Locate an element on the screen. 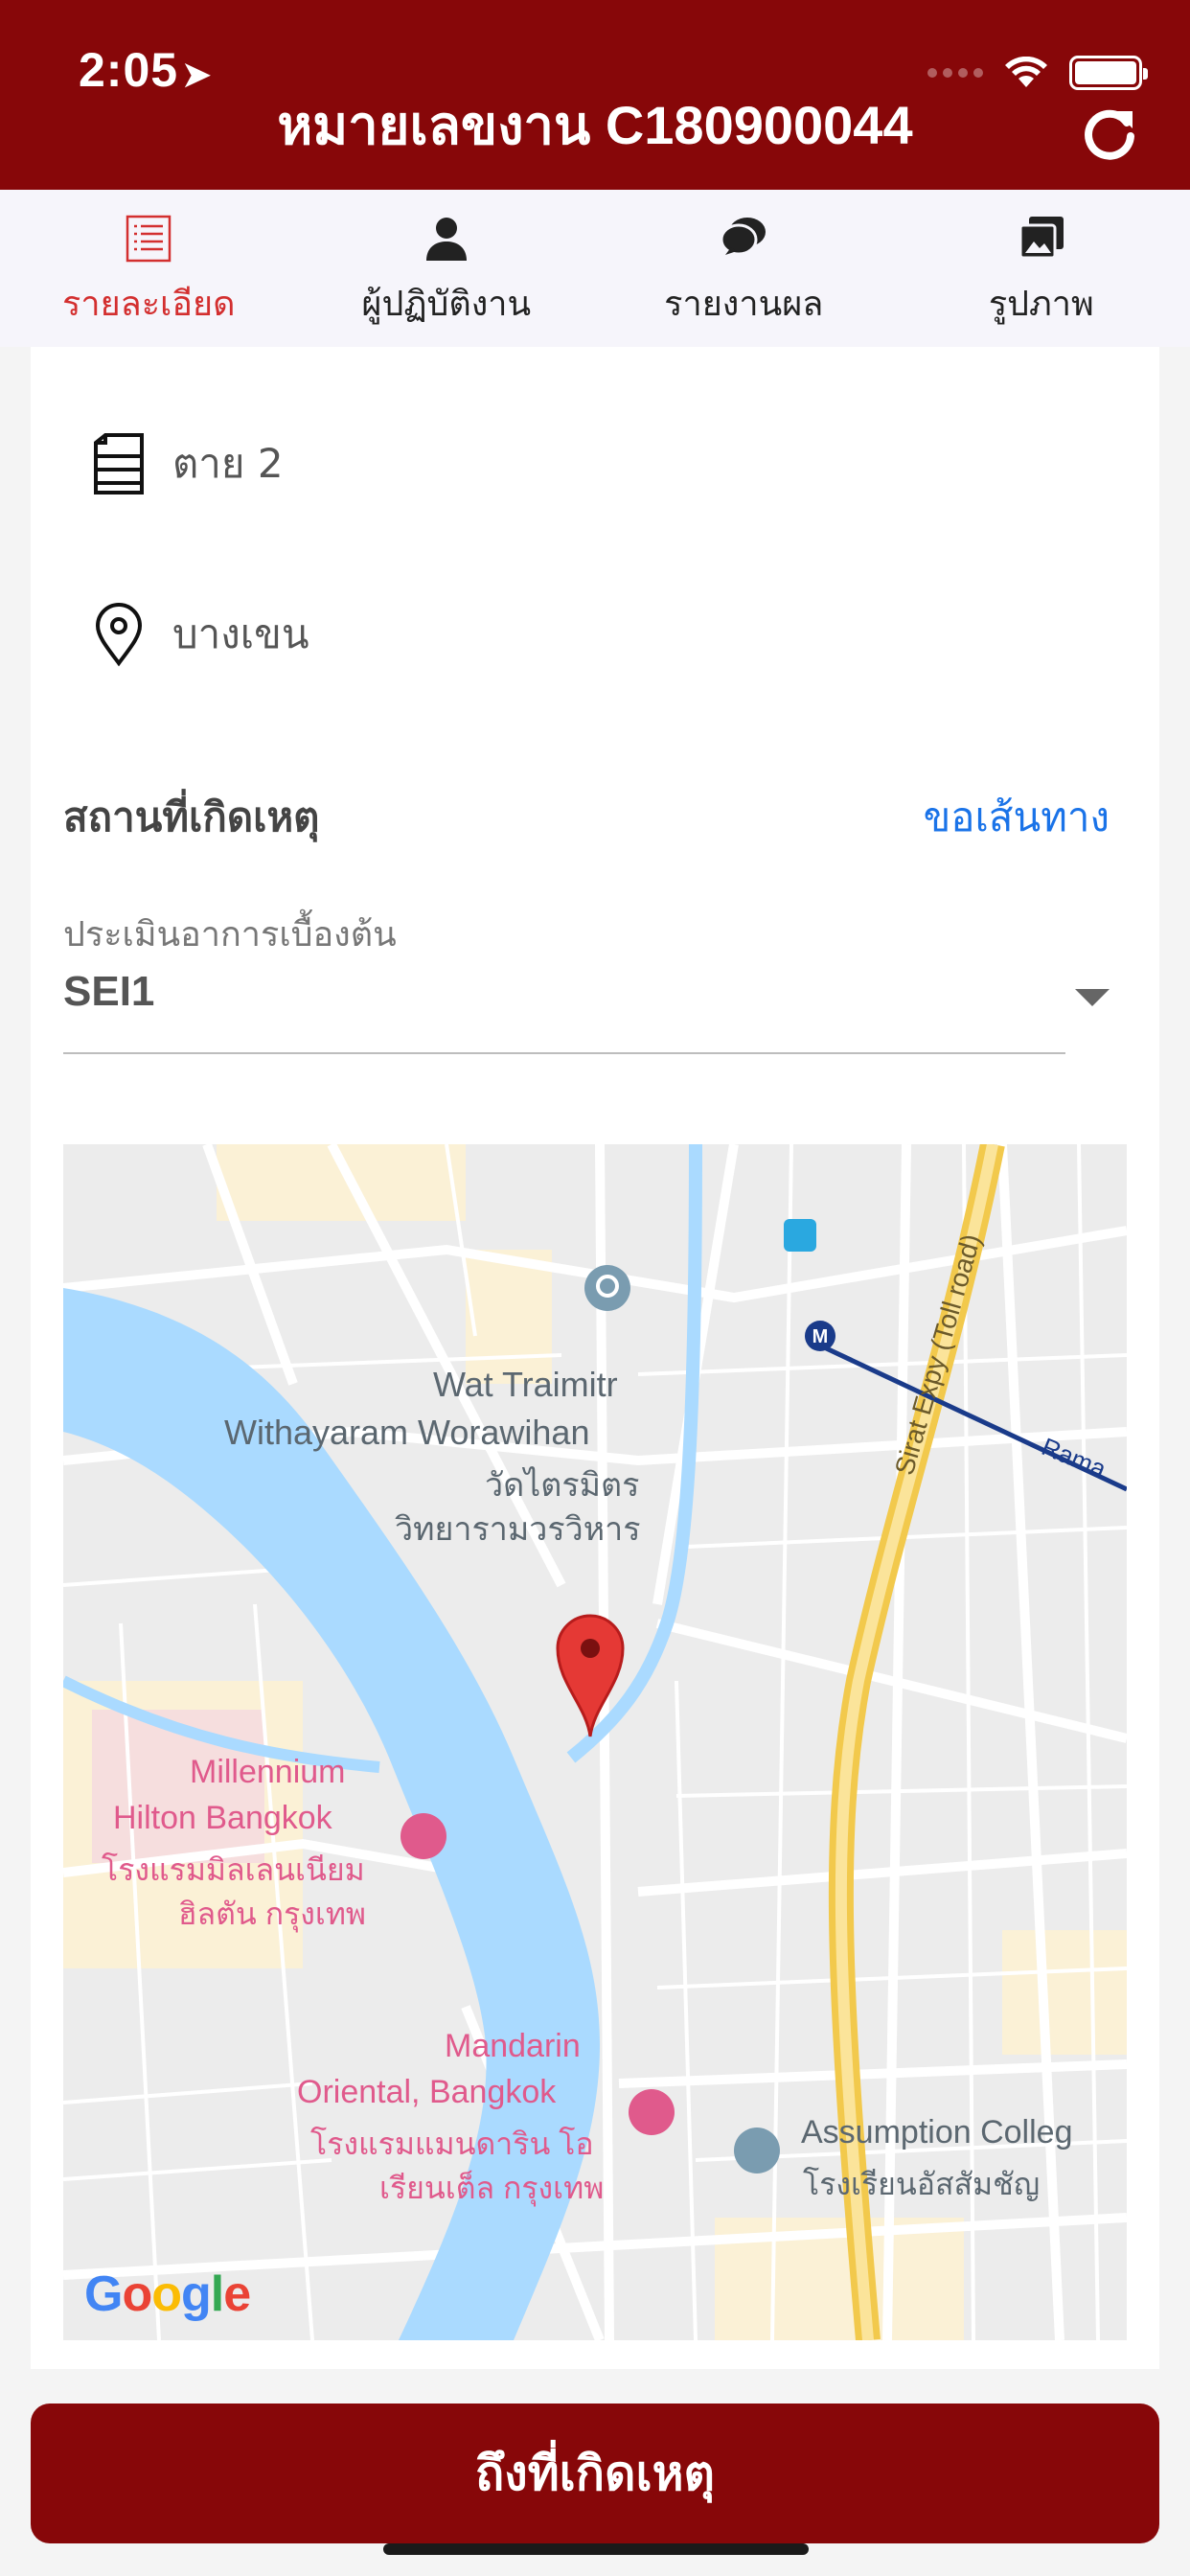 This screenshot has width=1190, height=2576. incident-location-heading: สถานที่เกิดเหตุ is located at coordinates (191, 817).